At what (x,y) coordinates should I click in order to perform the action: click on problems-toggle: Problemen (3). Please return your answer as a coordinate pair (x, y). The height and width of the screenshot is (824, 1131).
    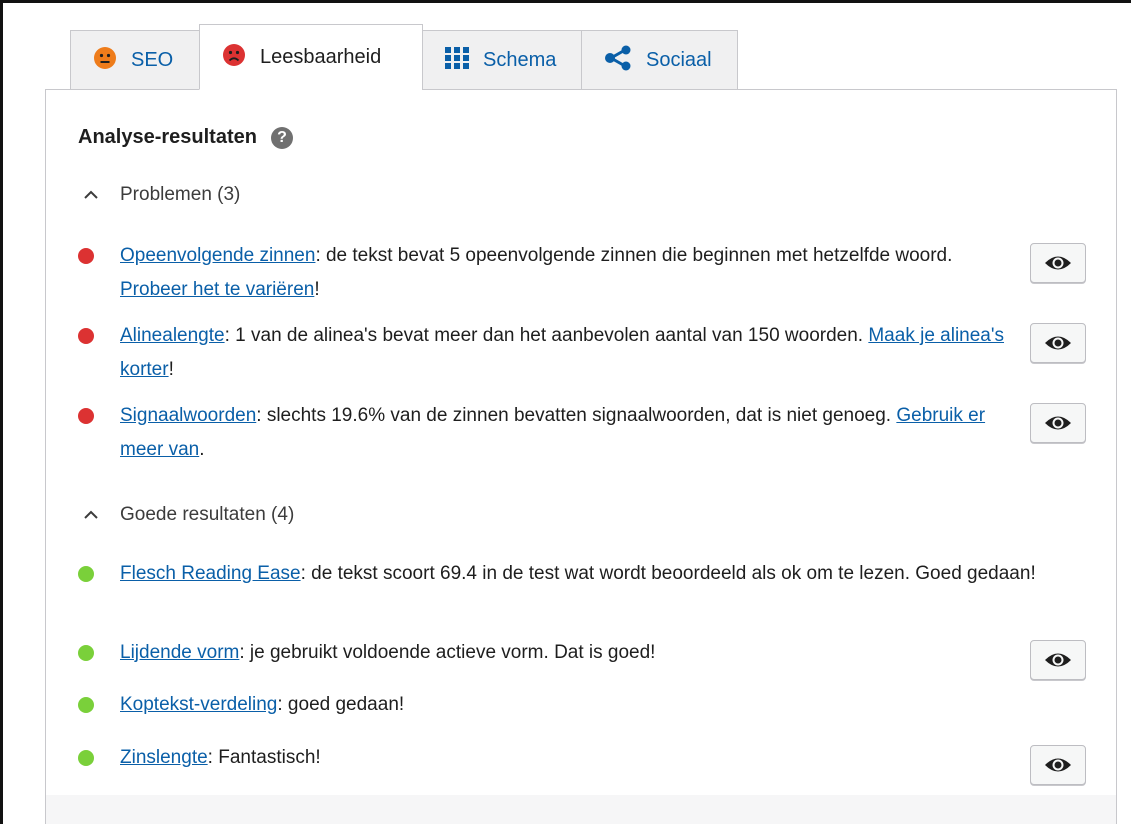
    Looking at the image, I should click on (159, 195).